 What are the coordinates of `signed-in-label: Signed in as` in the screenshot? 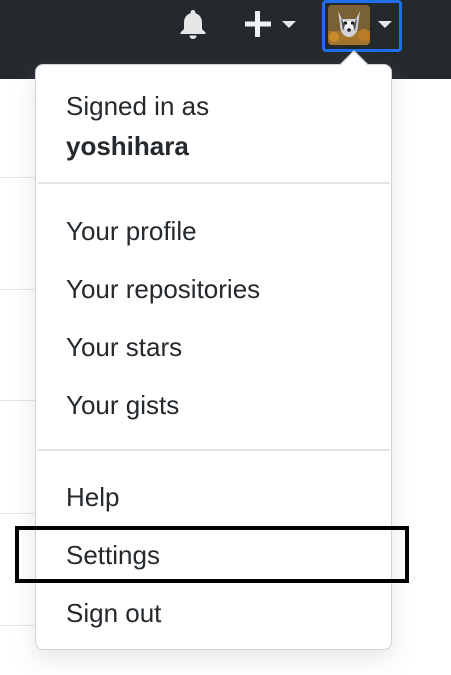 It's located at (138, 106).